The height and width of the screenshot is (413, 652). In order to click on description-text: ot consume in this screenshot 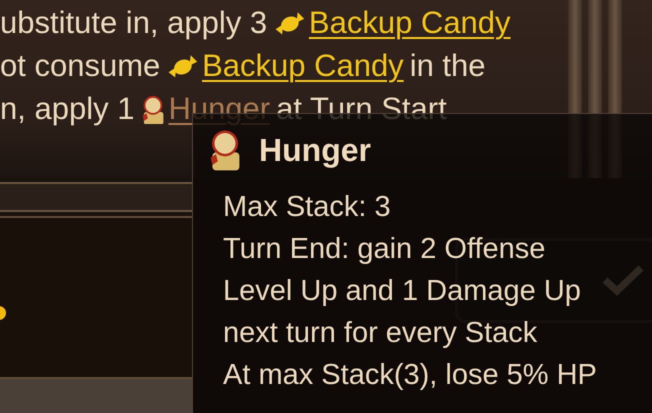, I will do `click(80, 66)`.